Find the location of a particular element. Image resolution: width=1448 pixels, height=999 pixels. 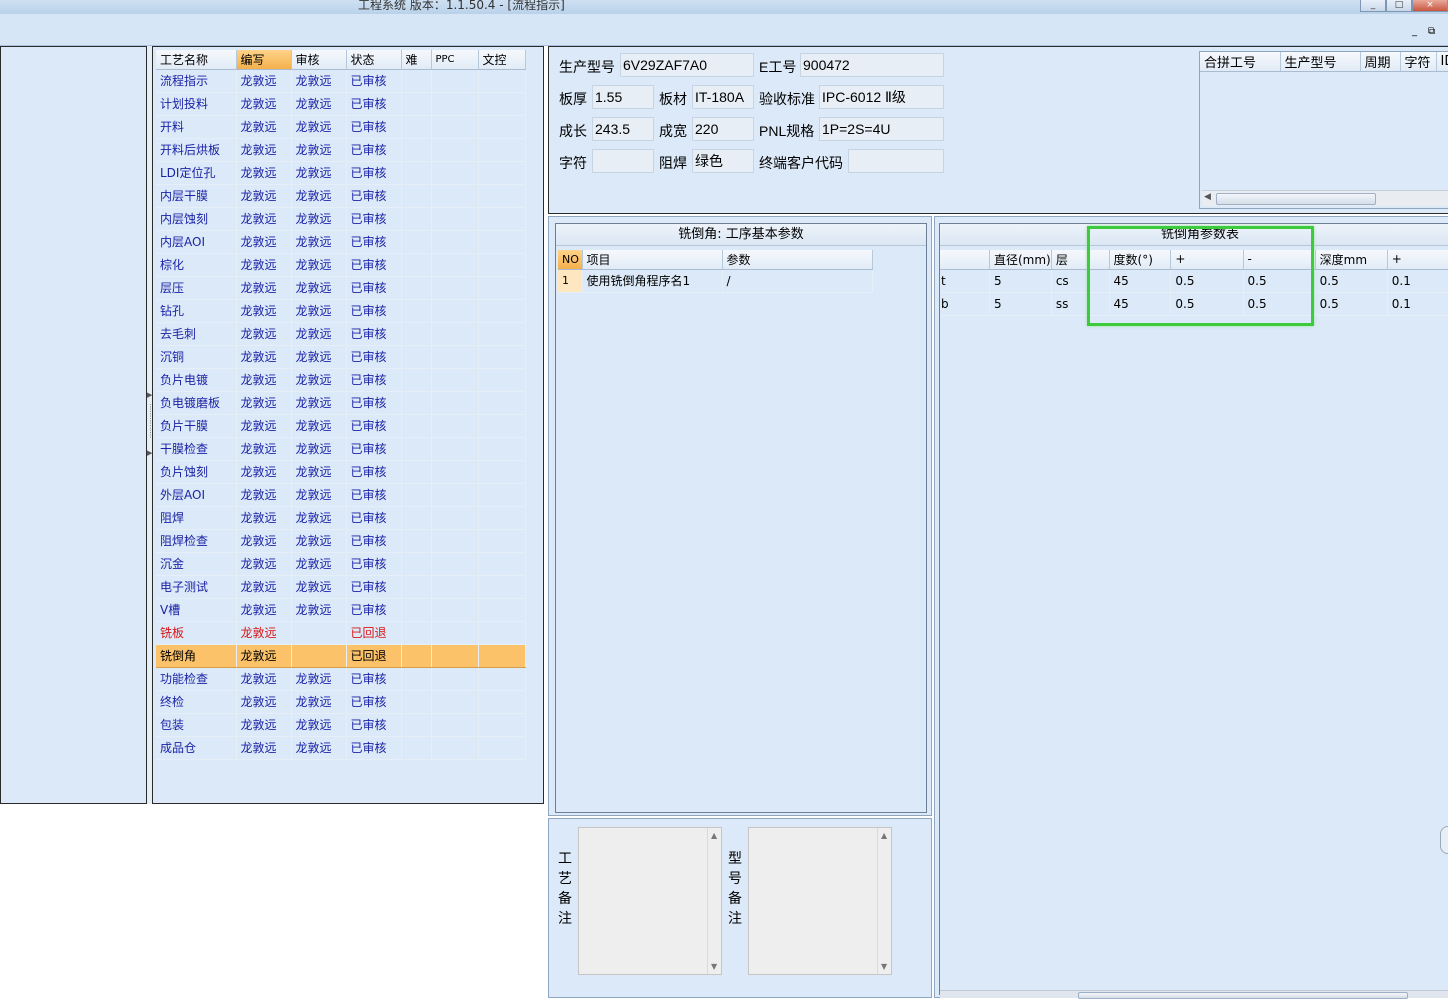

chamfer-cell: b is located at coordinates (965, 304).